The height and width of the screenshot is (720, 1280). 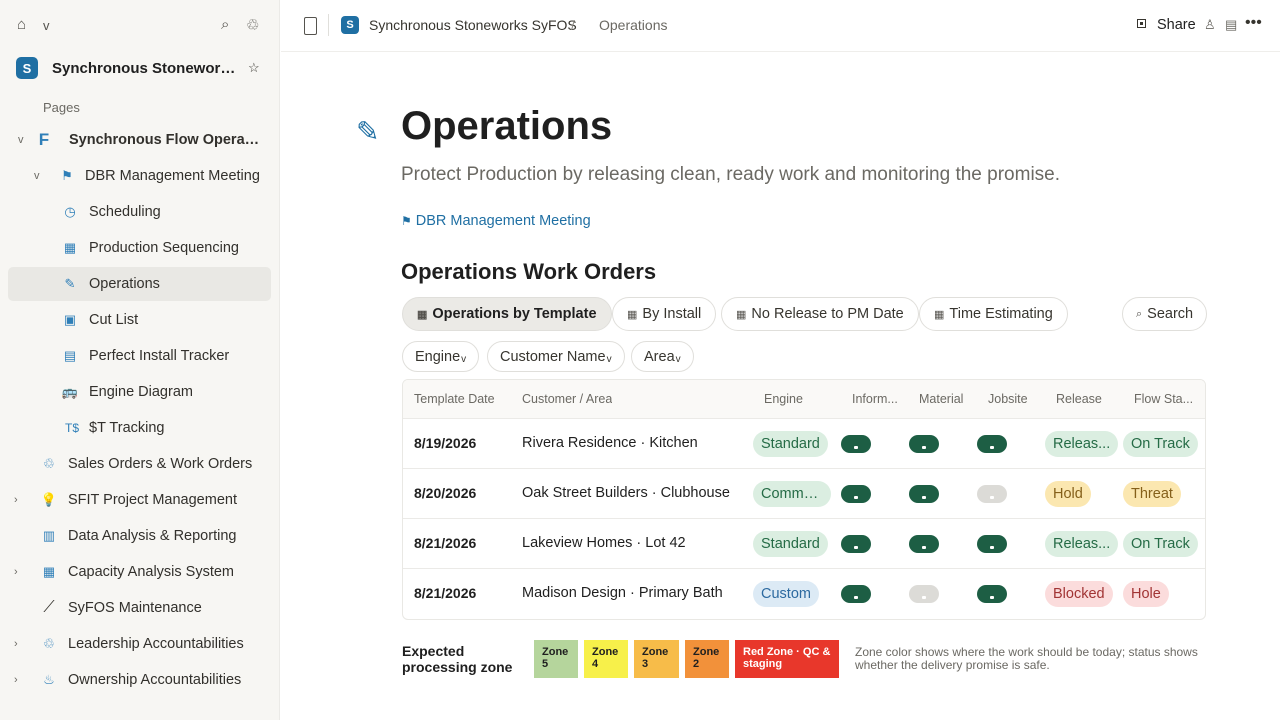 I want to click on sidebar-item-label: Production Sequencing, so click(x=164, y=248).